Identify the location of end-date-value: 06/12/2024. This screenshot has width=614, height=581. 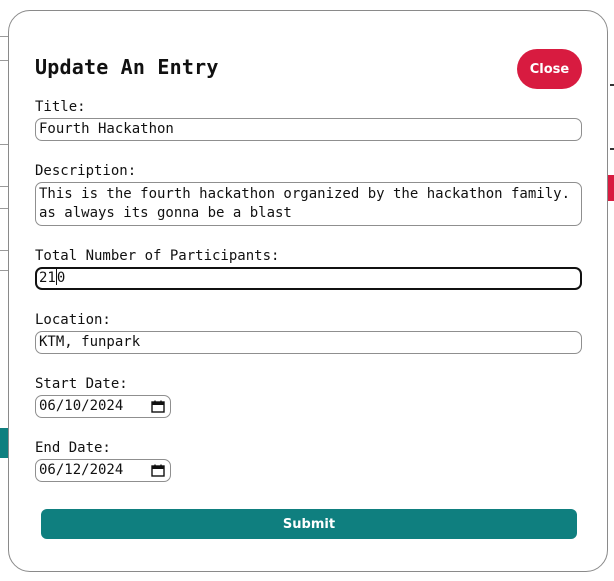
(81, 470).